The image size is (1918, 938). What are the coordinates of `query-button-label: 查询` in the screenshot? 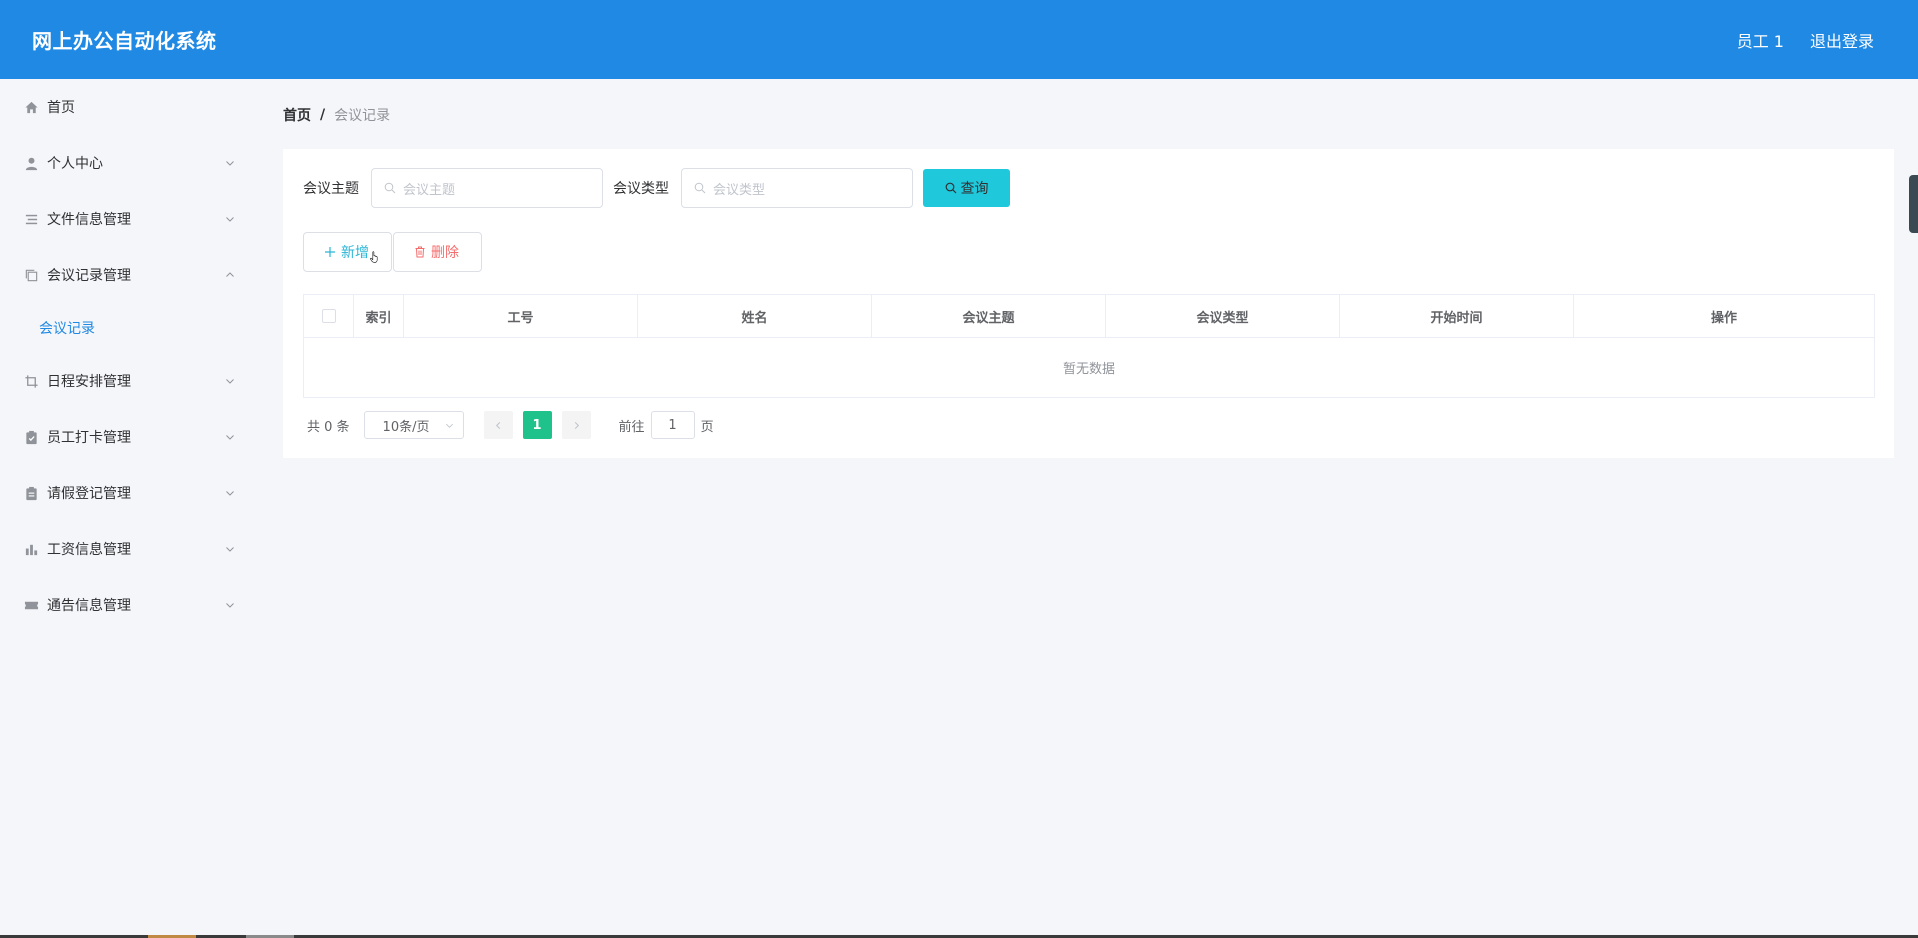 It's located at (974, 189).